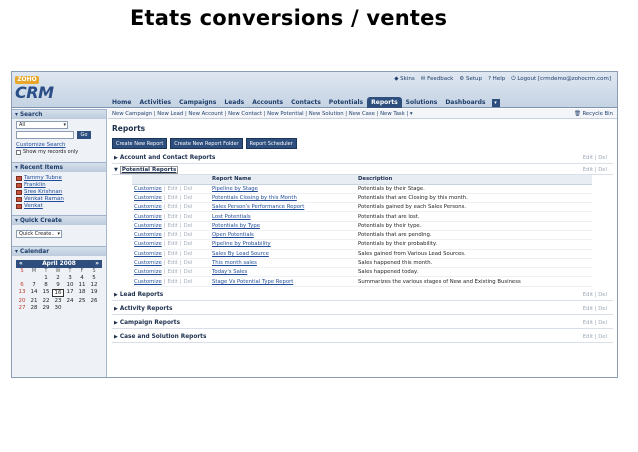 The height and width of the screenshot is (452, 638). Describe the element at coordinates (59, 167) in the screenshot. I see `recent-items-header: ▾ Recent Items` at that location.